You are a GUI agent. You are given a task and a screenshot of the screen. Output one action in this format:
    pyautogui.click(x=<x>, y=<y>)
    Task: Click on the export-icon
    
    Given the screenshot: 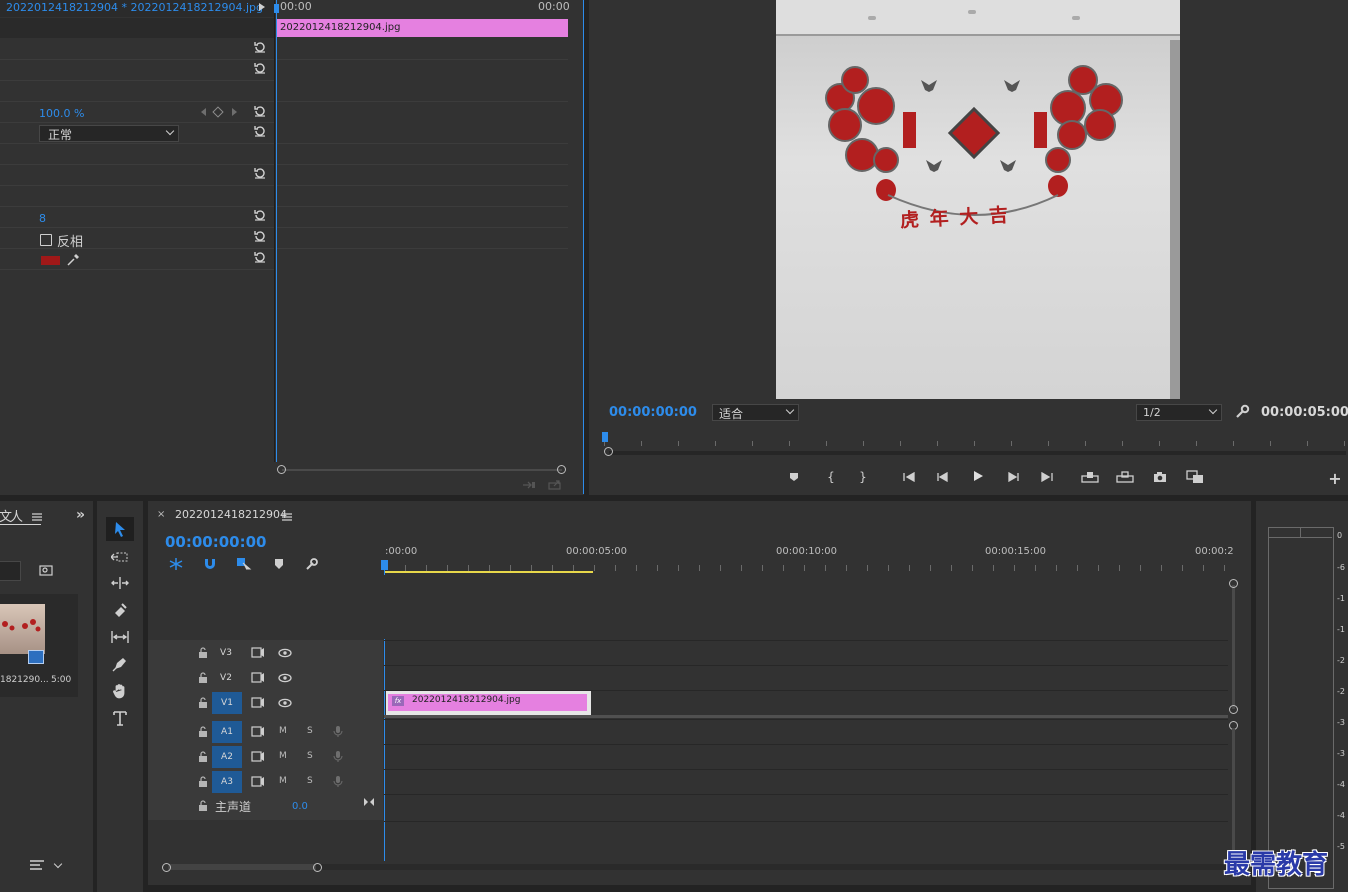 What is the action you would take?
    pyautogui.click(x=555, y=486)
    